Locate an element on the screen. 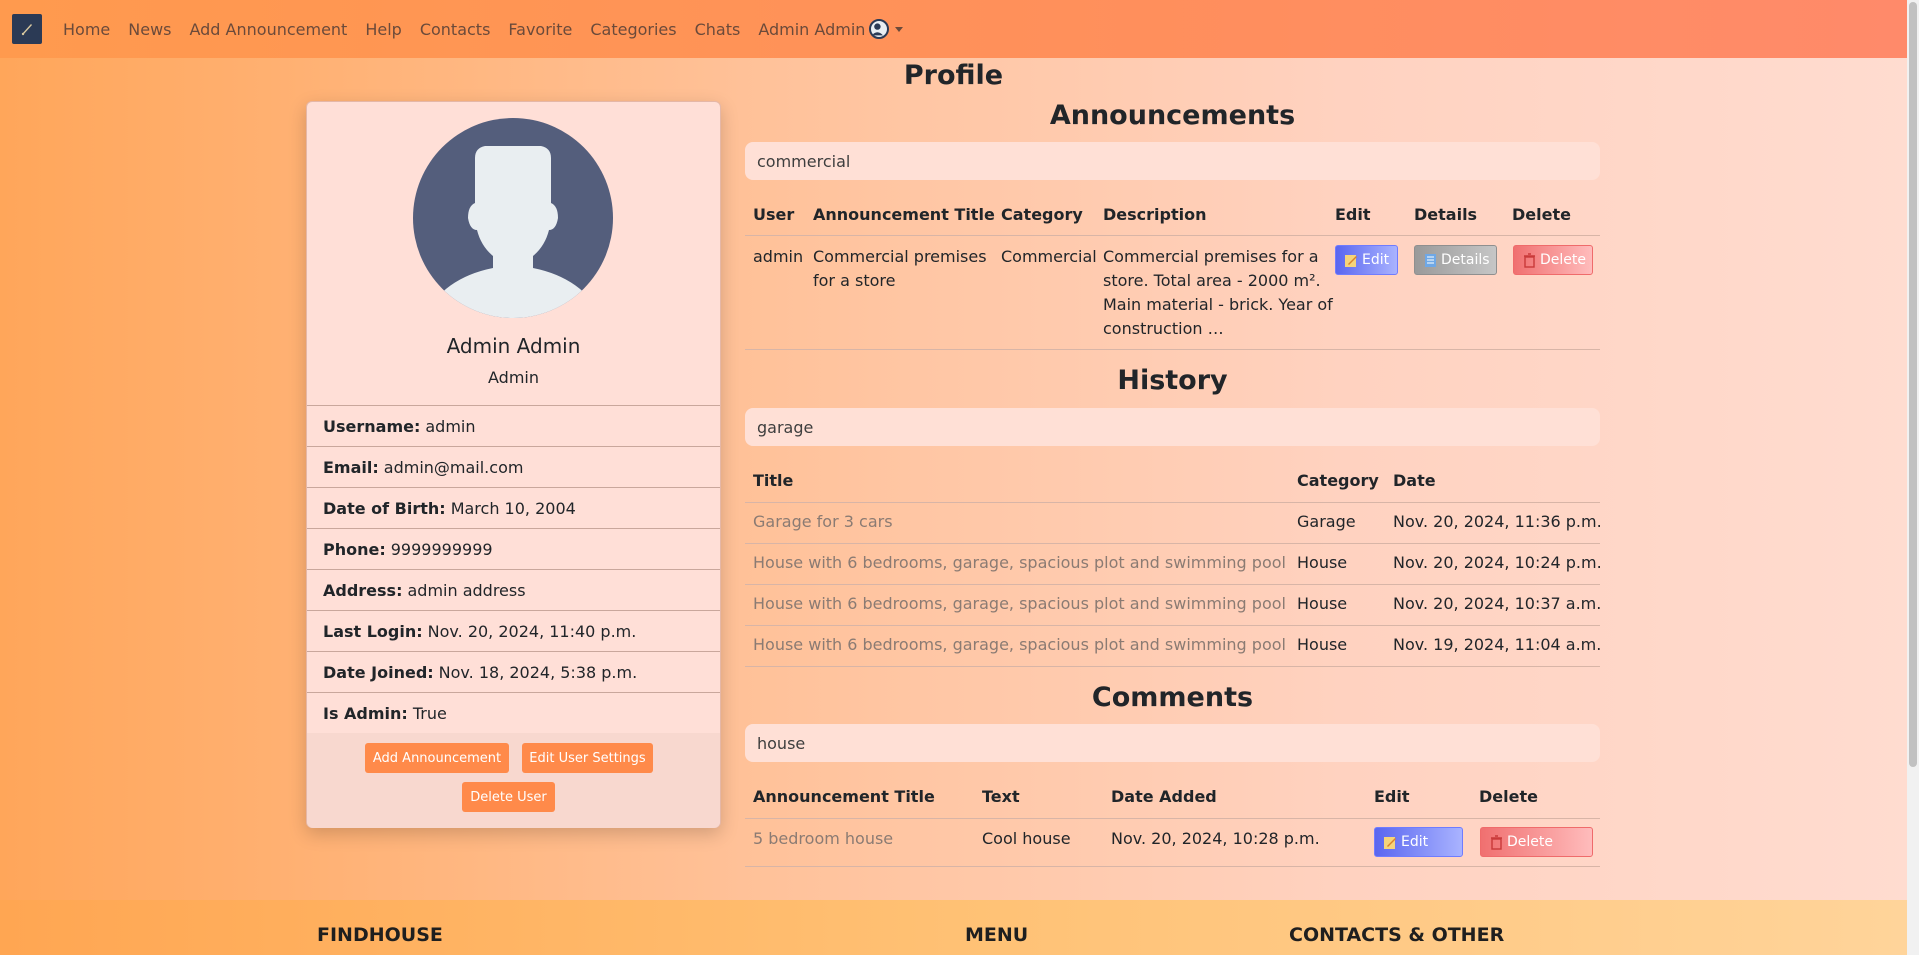  nav-help: Help is located at coordinates (383, 29).